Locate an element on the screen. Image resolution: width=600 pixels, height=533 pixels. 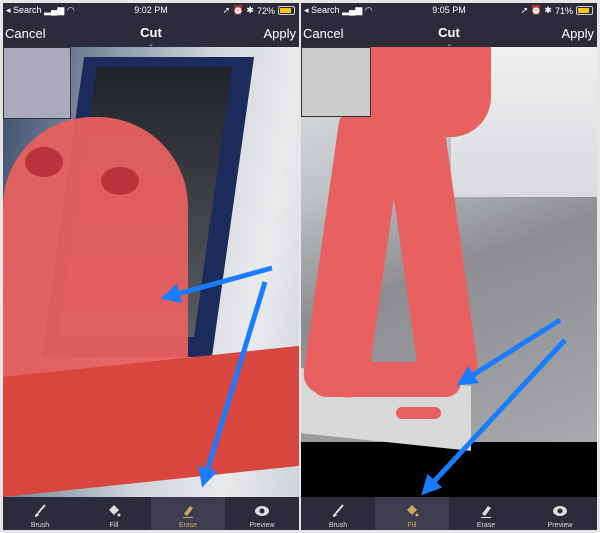
status-right: ➚ ⏰ ✱ 71% is located at coordinates (557, 10).